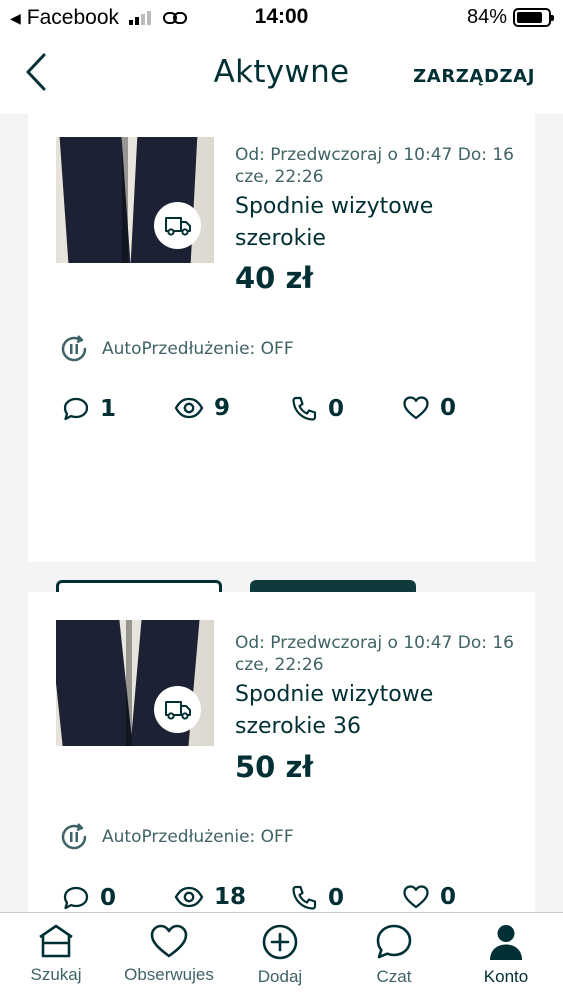  I want to click on status-bar: ◀ Facebook 14:00 84%, so click(281, 18).